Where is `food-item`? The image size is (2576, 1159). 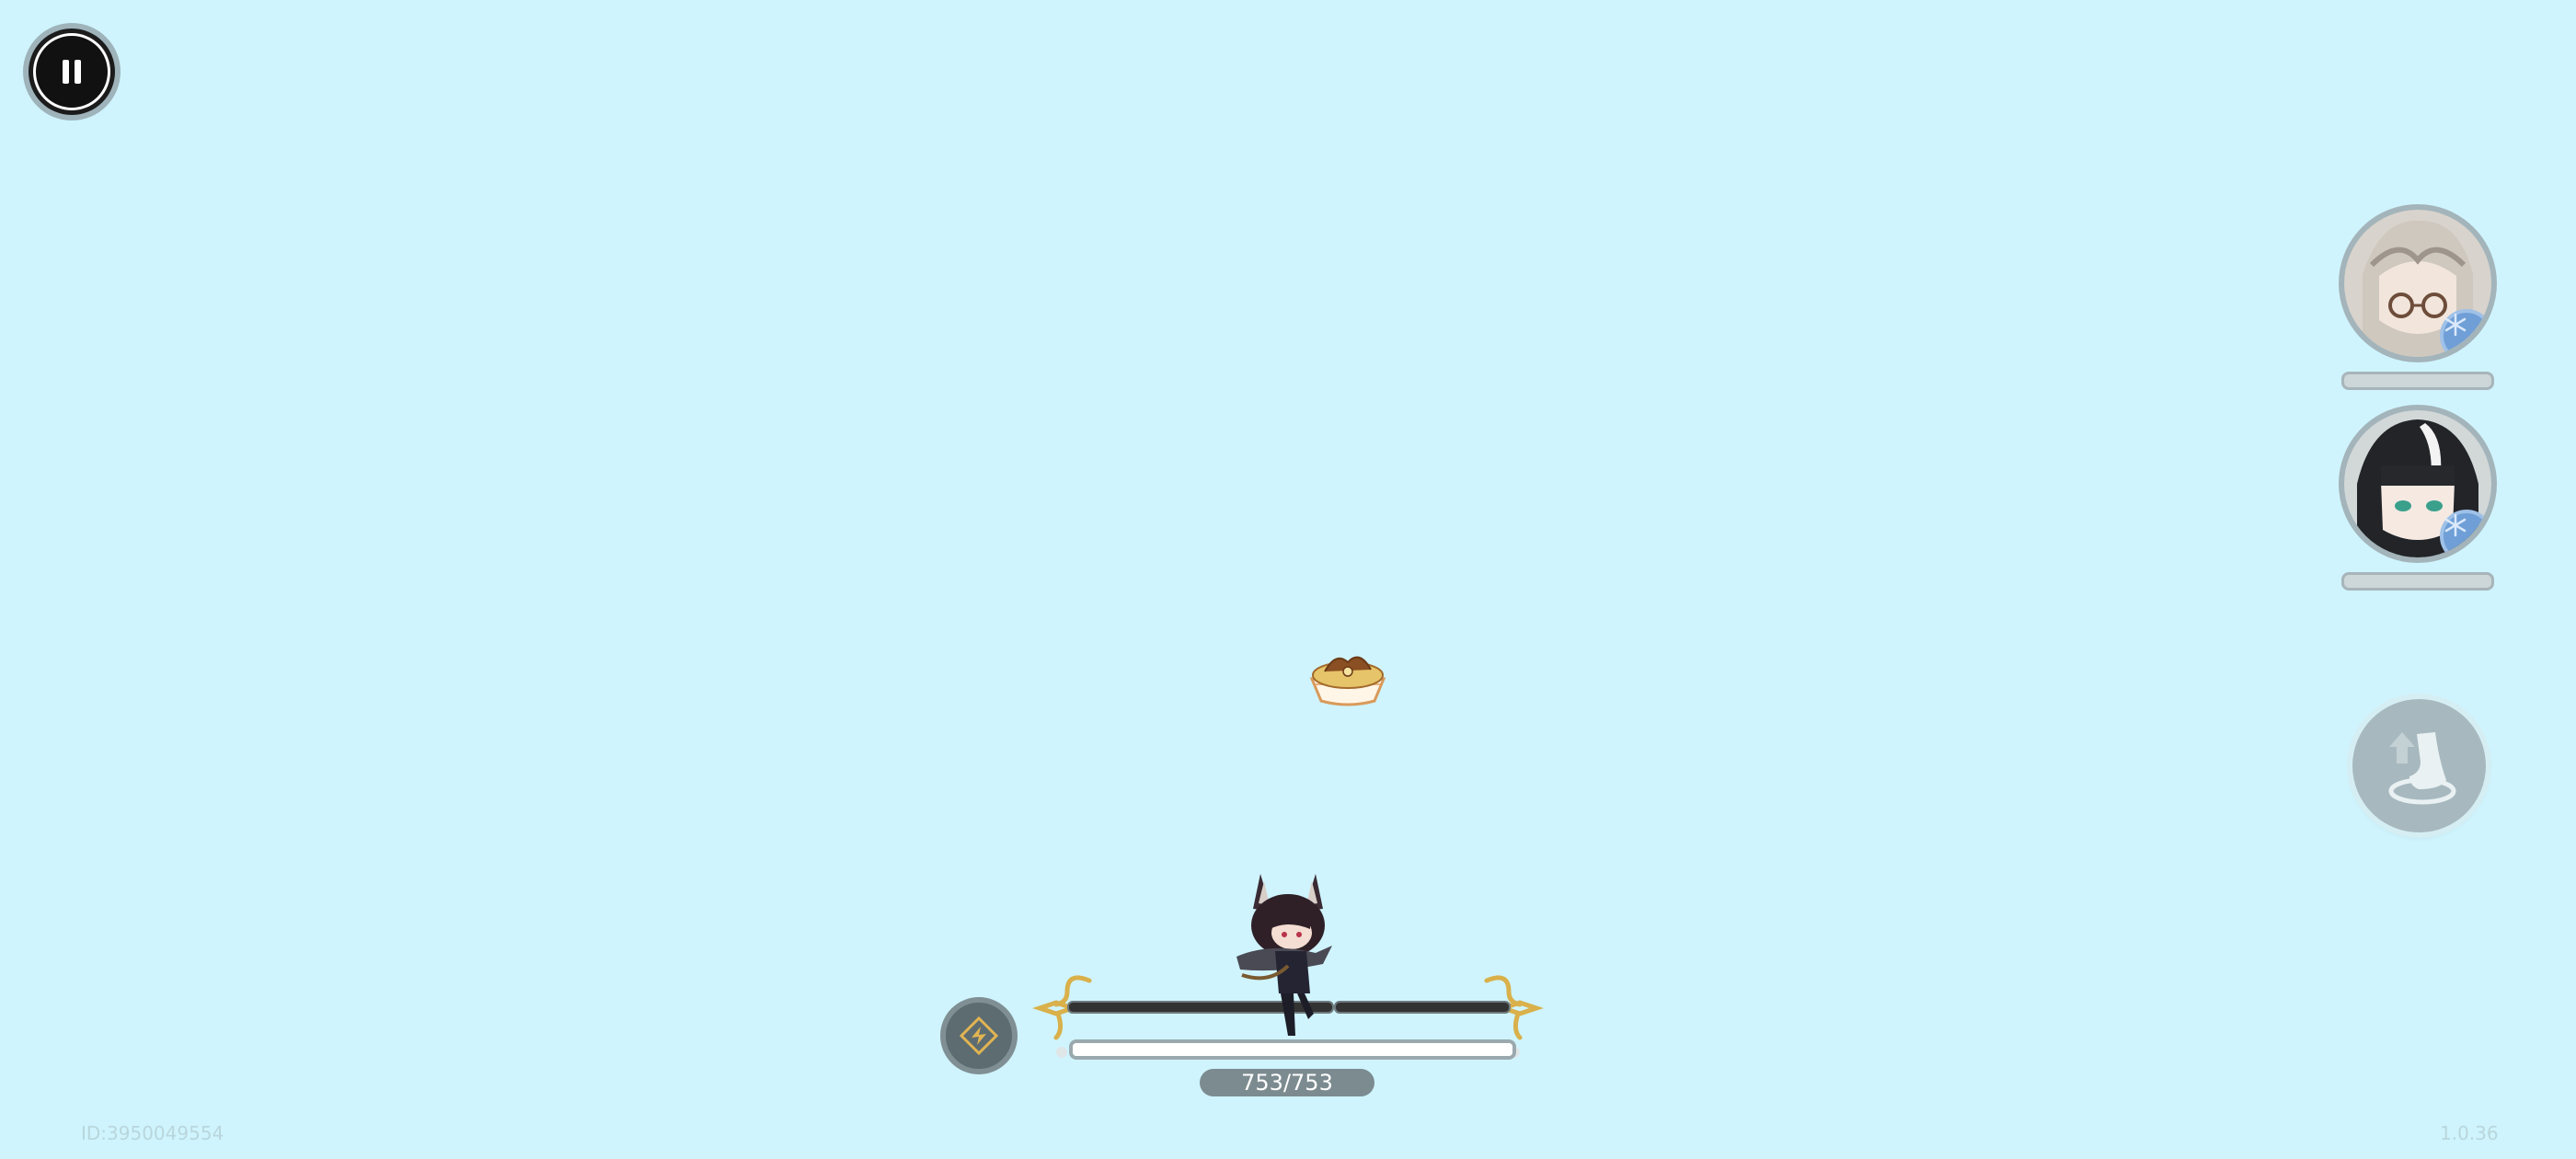
food-item is located at coordinates (1347, 676).